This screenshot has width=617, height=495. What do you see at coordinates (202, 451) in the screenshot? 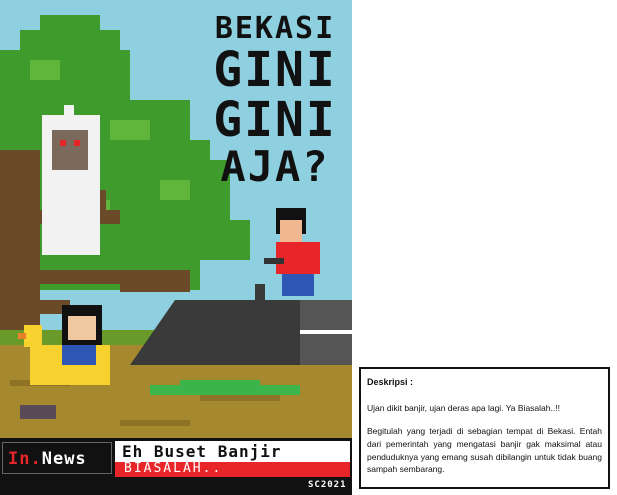
I see `news-headline: Eh Buset Banjir` at bounding box center [202, 451].